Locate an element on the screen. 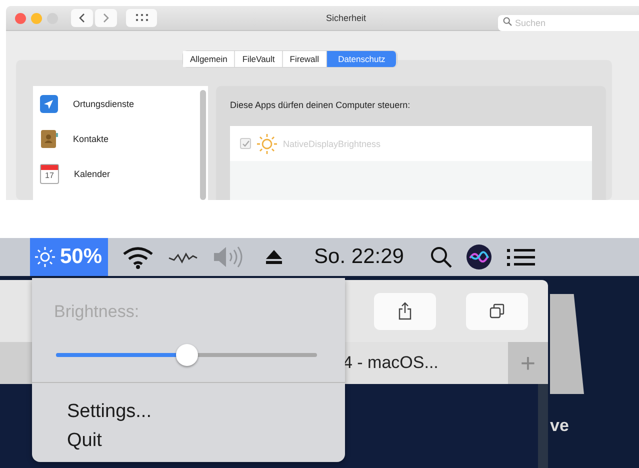  brightness-slider is located at coordinates (186, 355).